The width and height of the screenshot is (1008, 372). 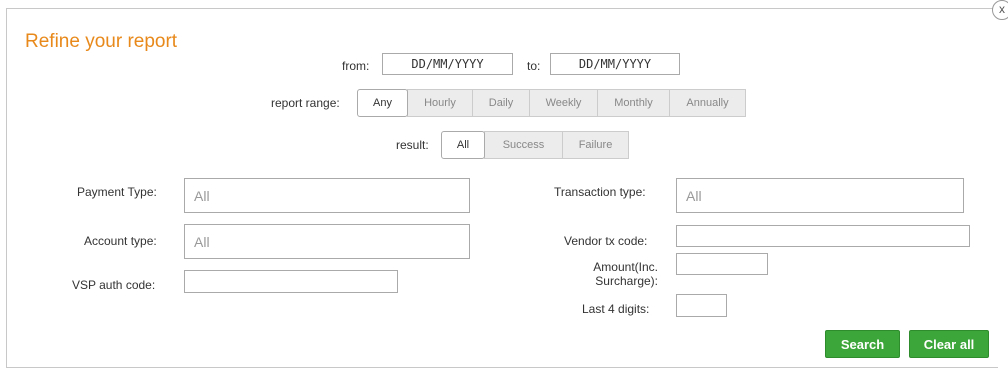 I want to click on vsp-auth-code-label: VSP auth code:, so click(x=114, y=285).